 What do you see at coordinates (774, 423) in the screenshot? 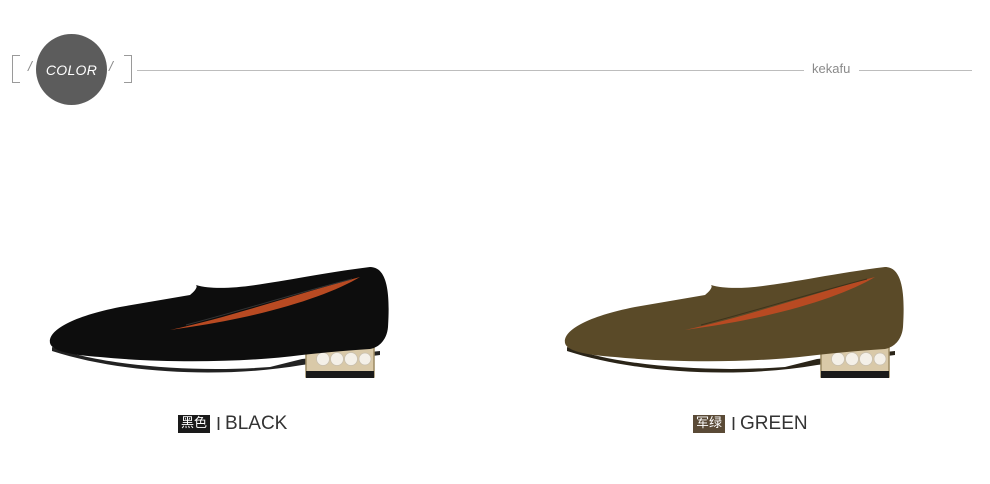
I see `green-variant-label: GREEN` at bounding box center [774, 423].